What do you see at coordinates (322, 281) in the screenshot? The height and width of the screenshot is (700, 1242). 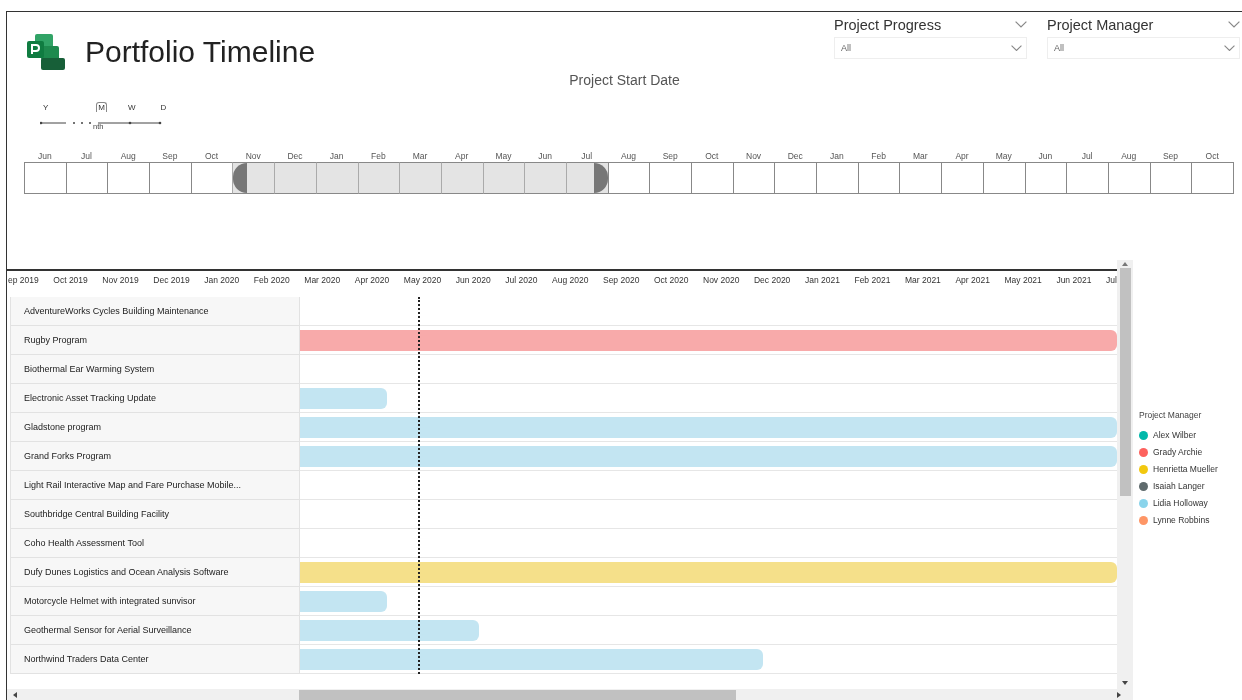 I see `axis-label: Mar 2020` at bounding box center [322, 281].